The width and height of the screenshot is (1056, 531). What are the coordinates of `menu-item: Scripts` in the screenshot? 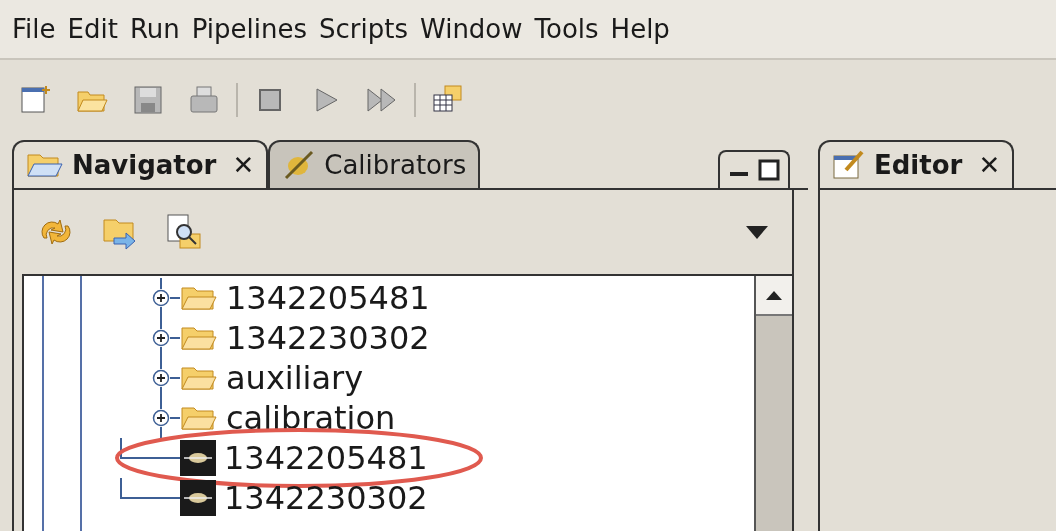 It's located at (363, 29).